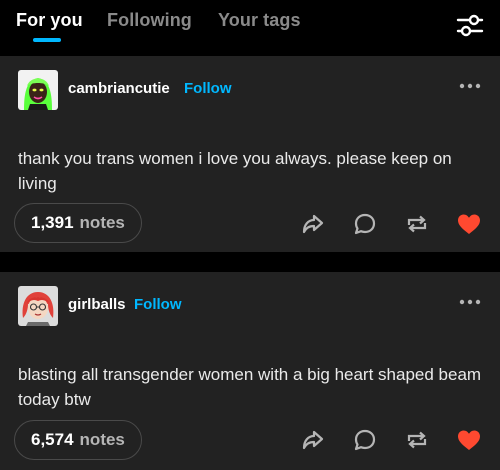 The image size is (500, 470). Describe the element at coordinates (470, 25) in the screenshot. I see `sliders-icon` at that location.